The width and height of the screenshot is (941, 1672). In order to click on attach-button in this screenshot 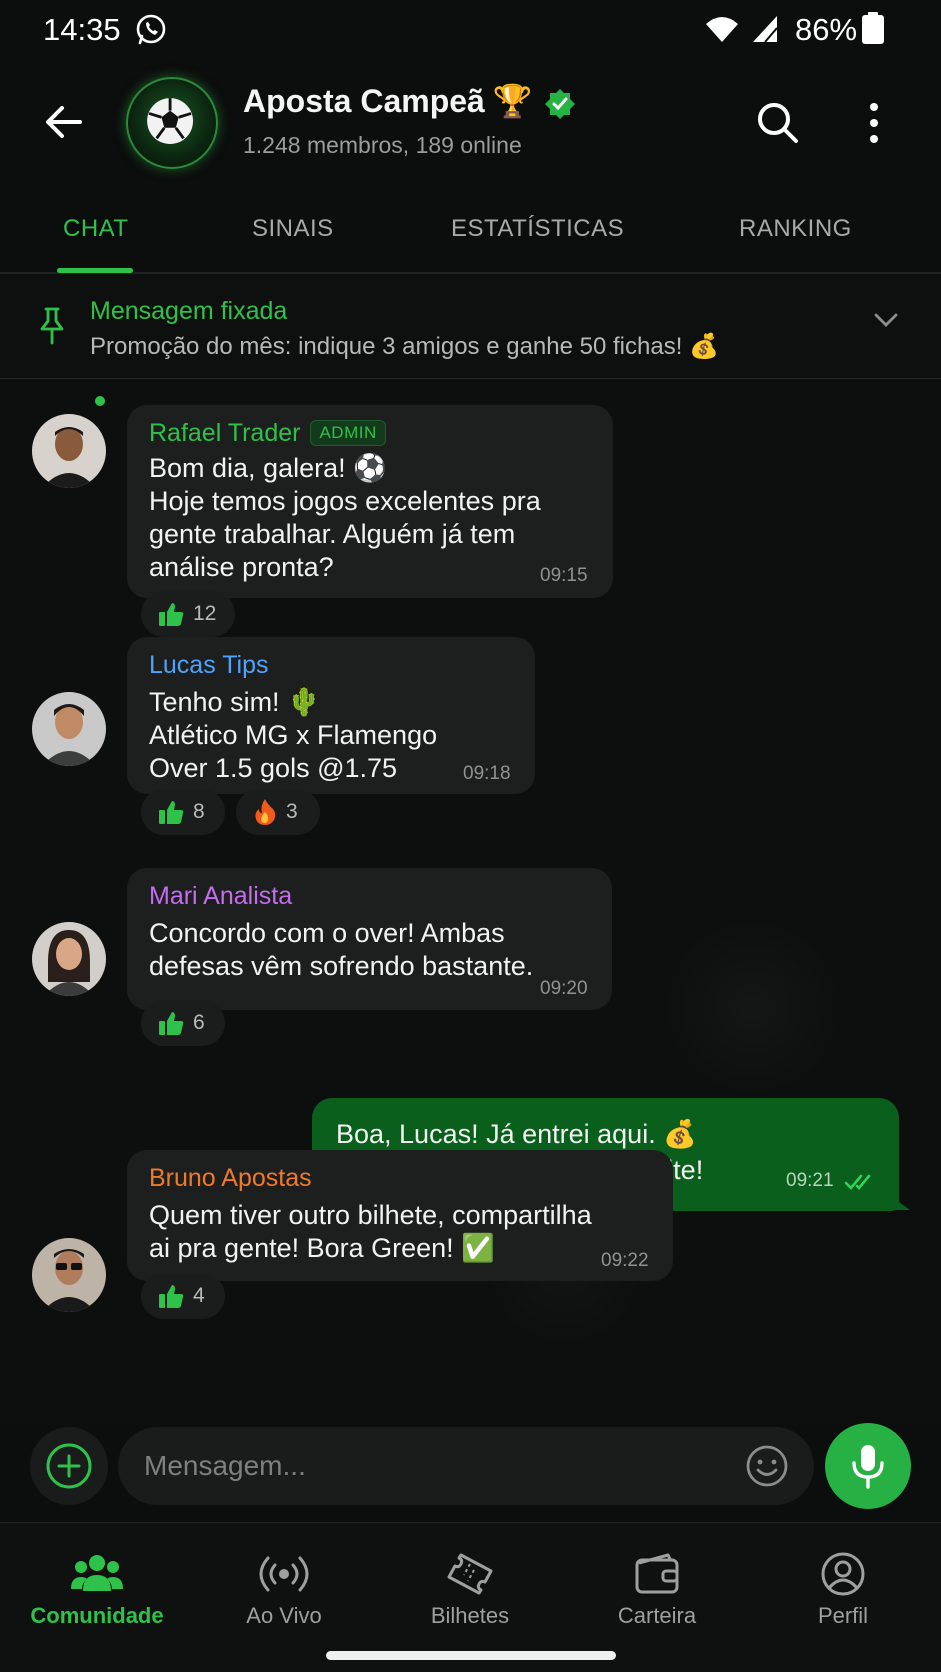, I will do `click(69, 1466)`.